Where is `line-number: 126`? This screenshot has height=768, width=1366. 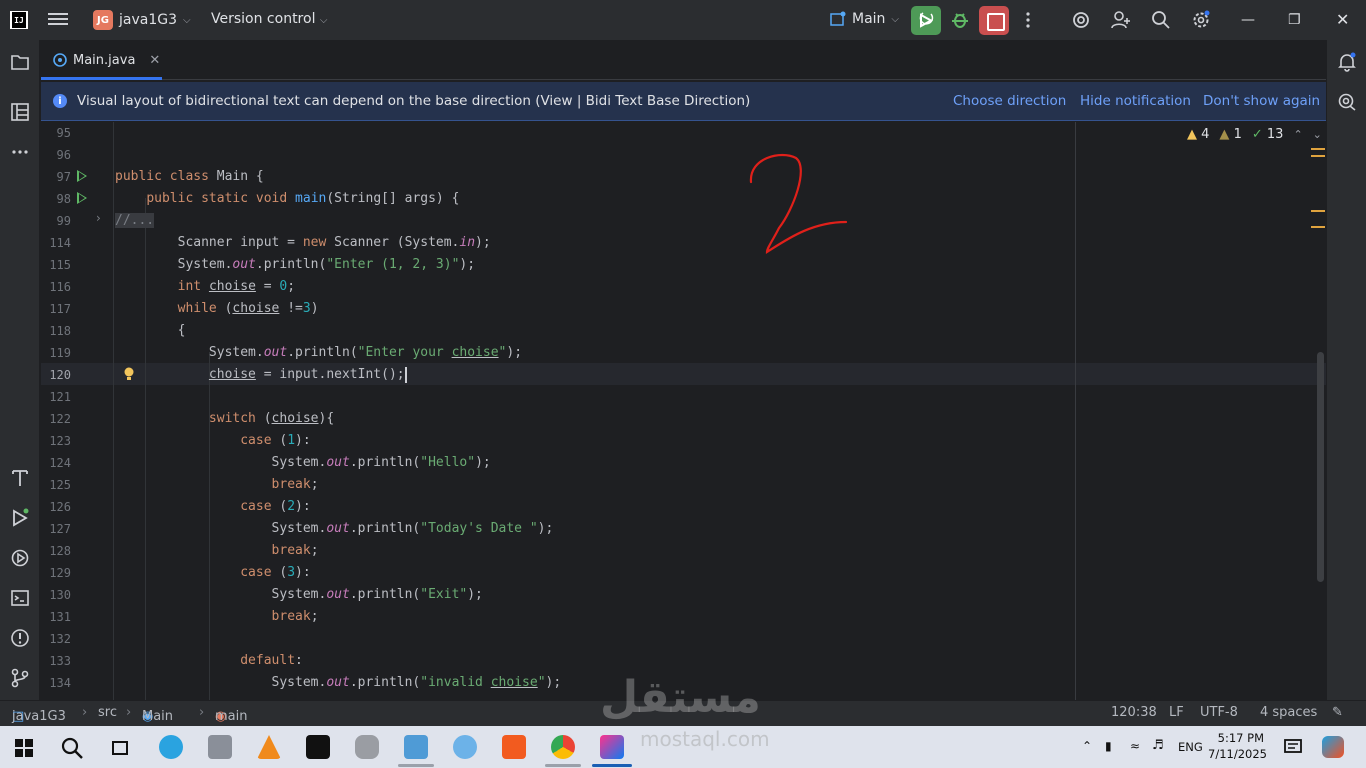
line-number: 126 is located at coordinates (56, 507).